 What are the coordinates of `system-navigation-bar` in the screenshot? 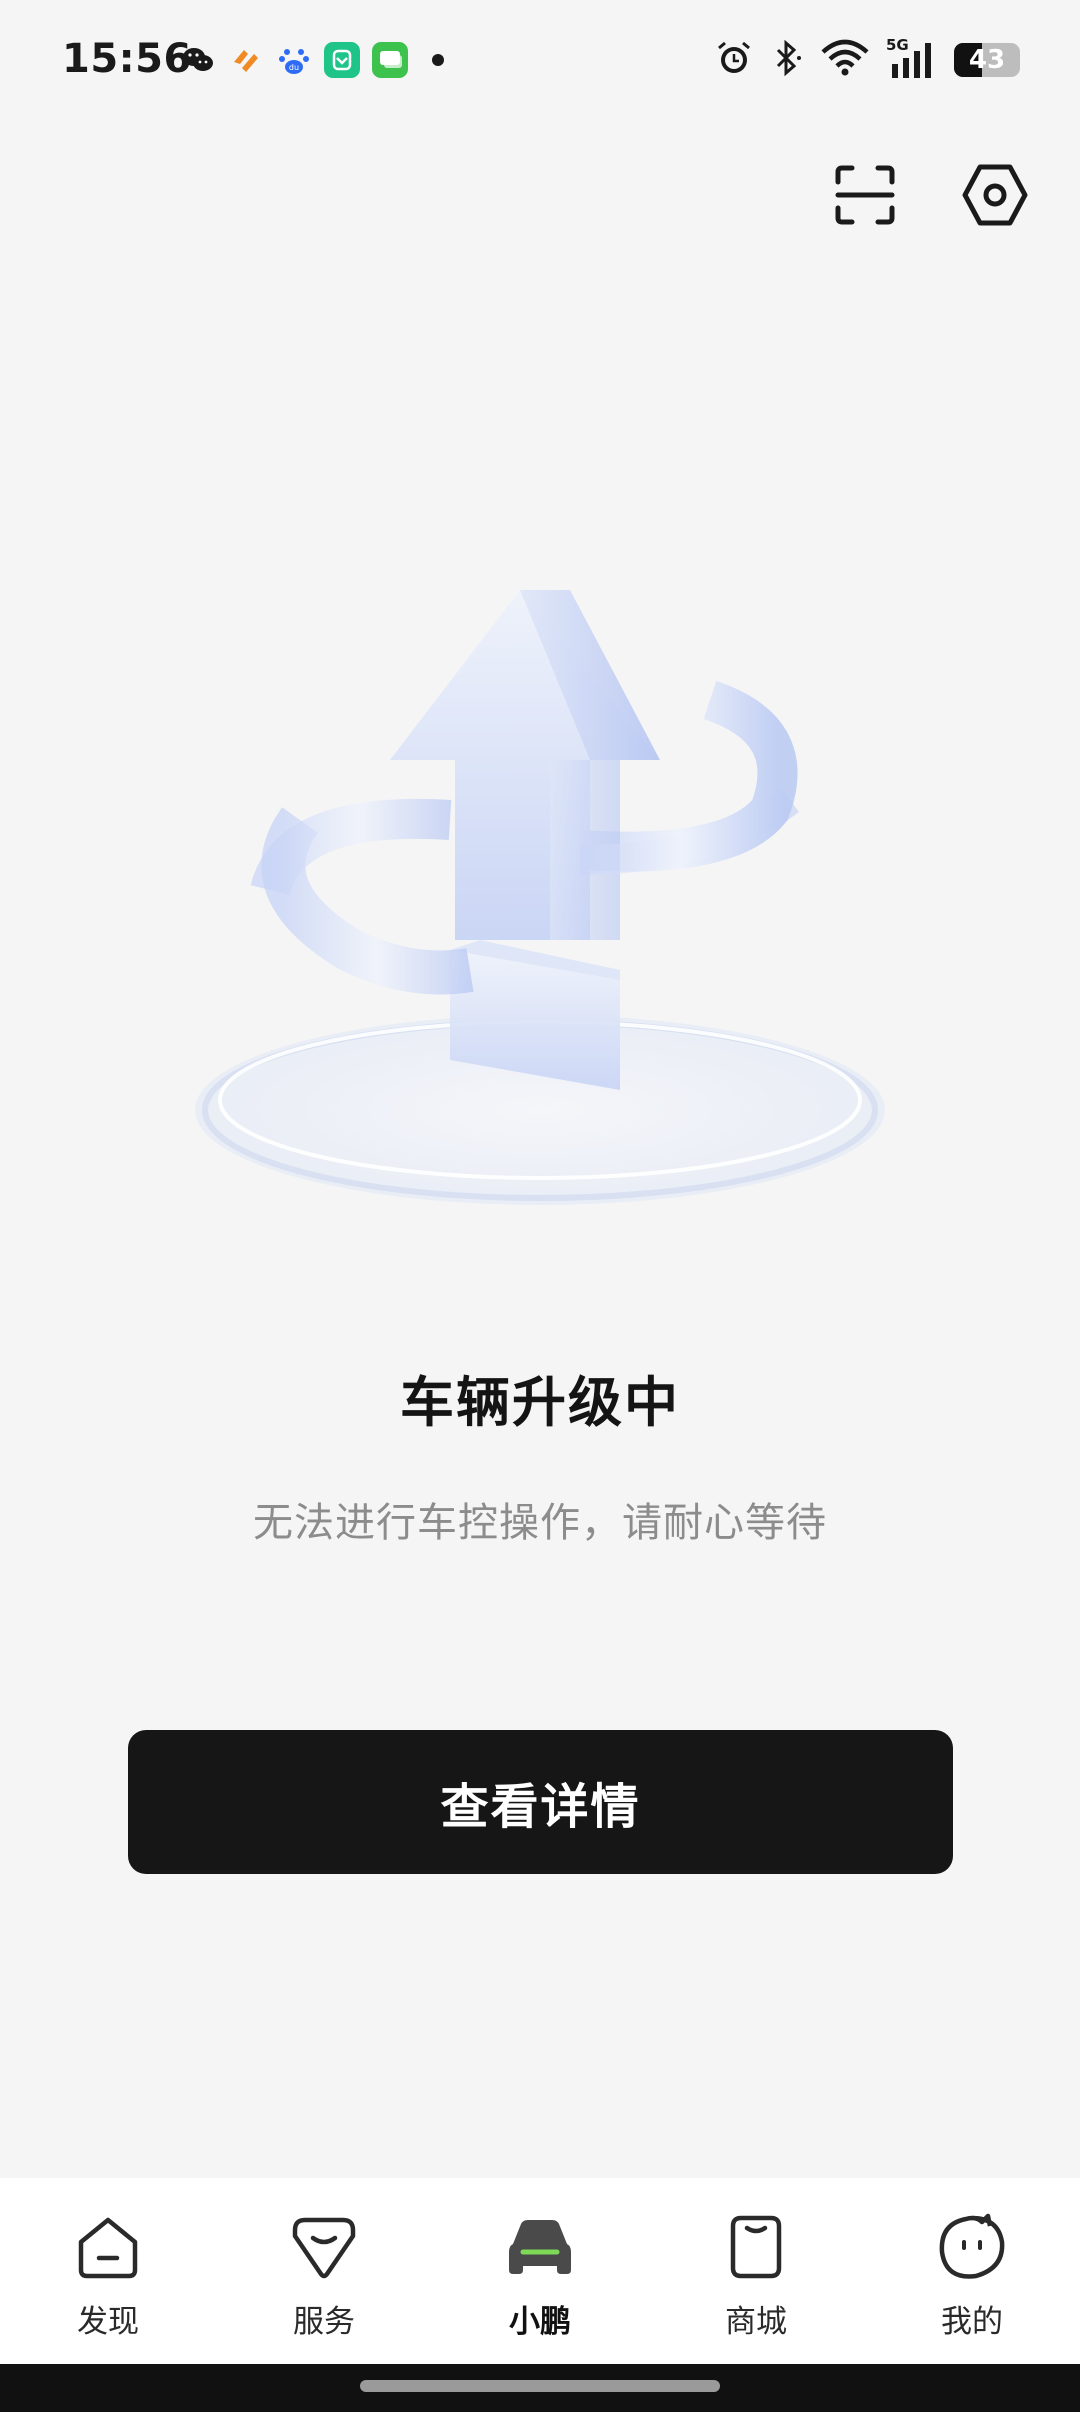 It's located at (540, 2388).